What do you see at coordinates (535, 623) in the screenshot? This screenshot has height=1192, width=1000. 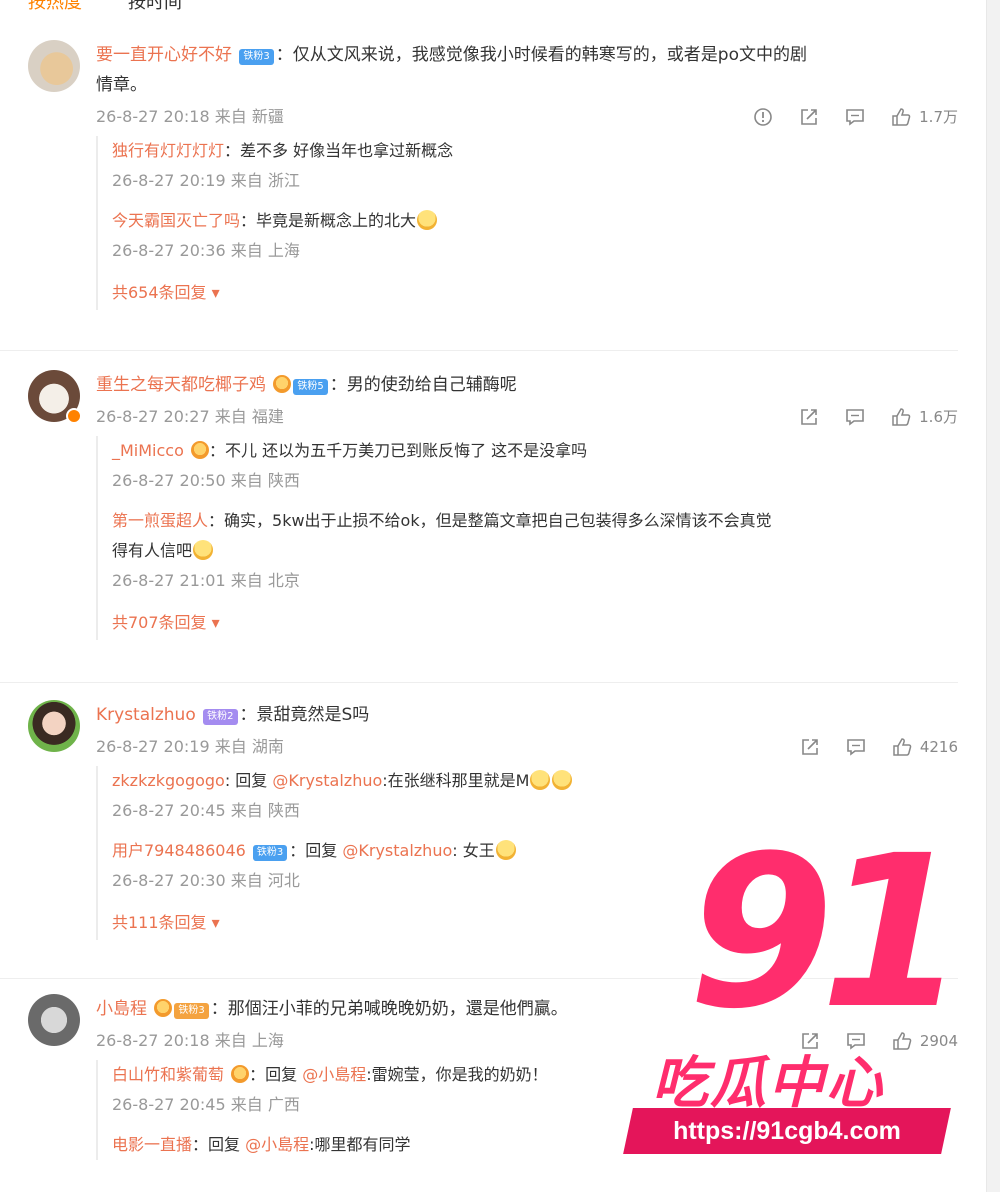 I see `more-replies-link: 共707条回复 ▾` at bounding box center [535, 623].